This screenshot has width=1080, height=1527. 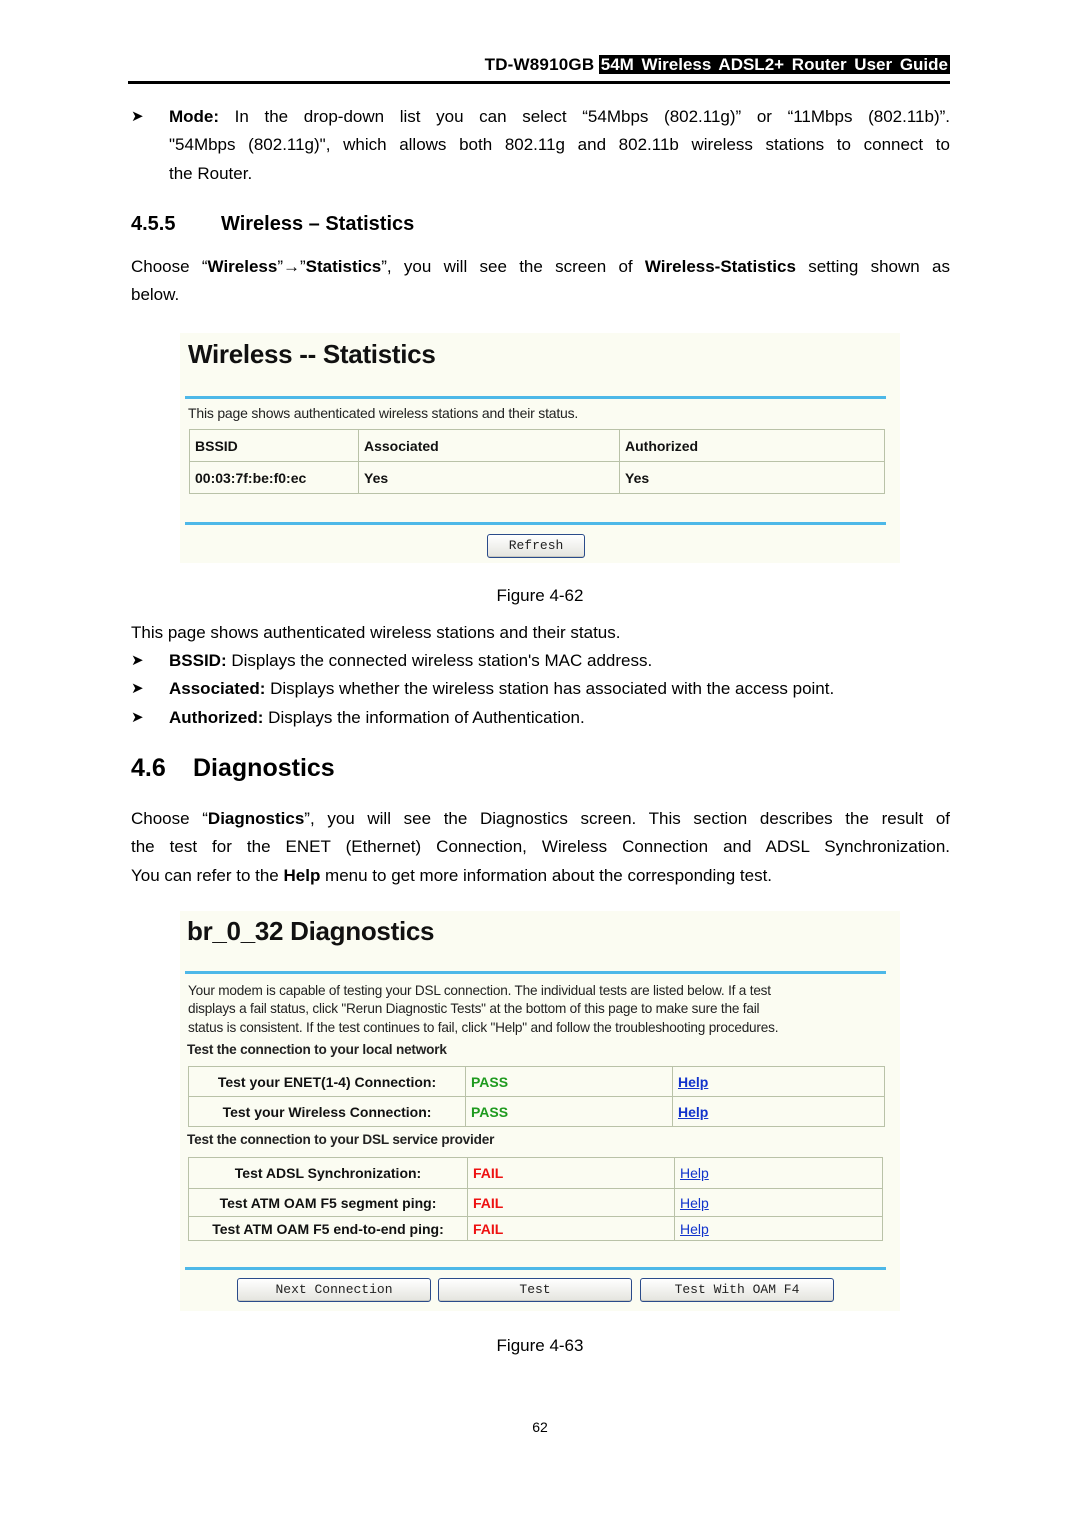 What do you see at coordinates (194, 116) in the screenshot?
I see `mode-label: Mode:` at bounding box center [194, 116].